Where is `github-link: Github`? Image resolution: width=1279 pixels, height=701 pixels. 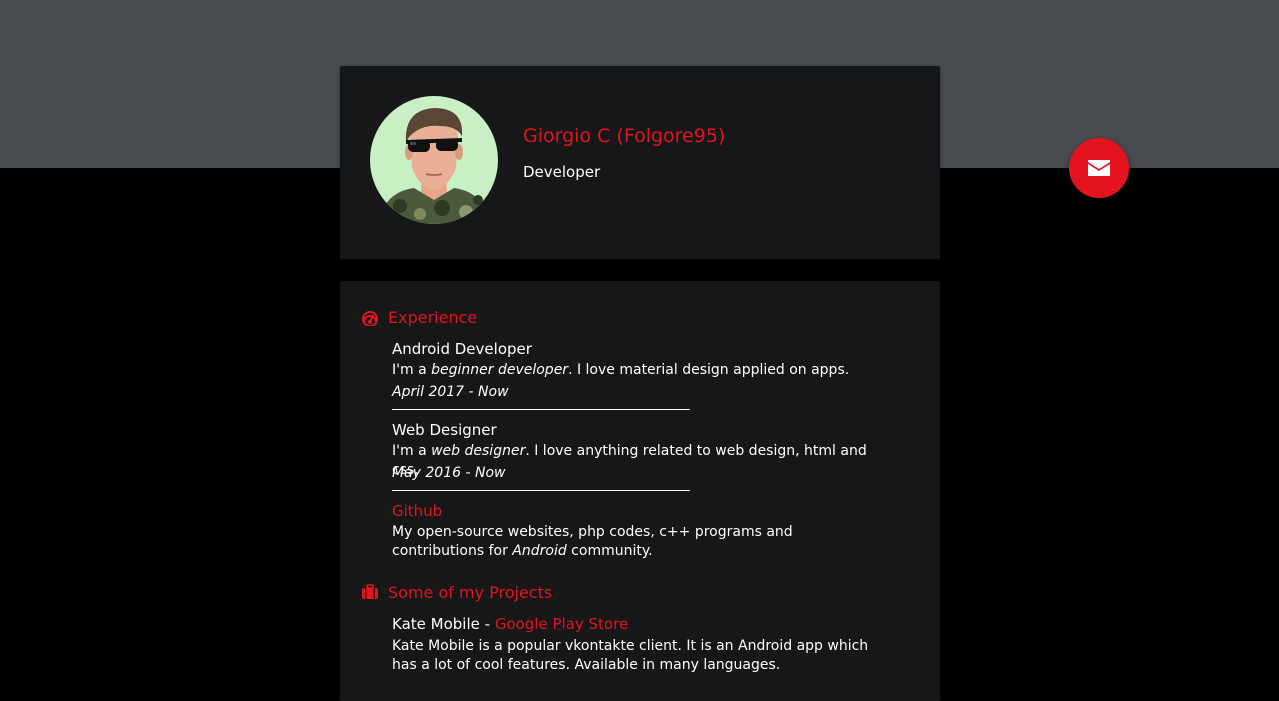
github-link: Github is located at coordinates (417, 511).